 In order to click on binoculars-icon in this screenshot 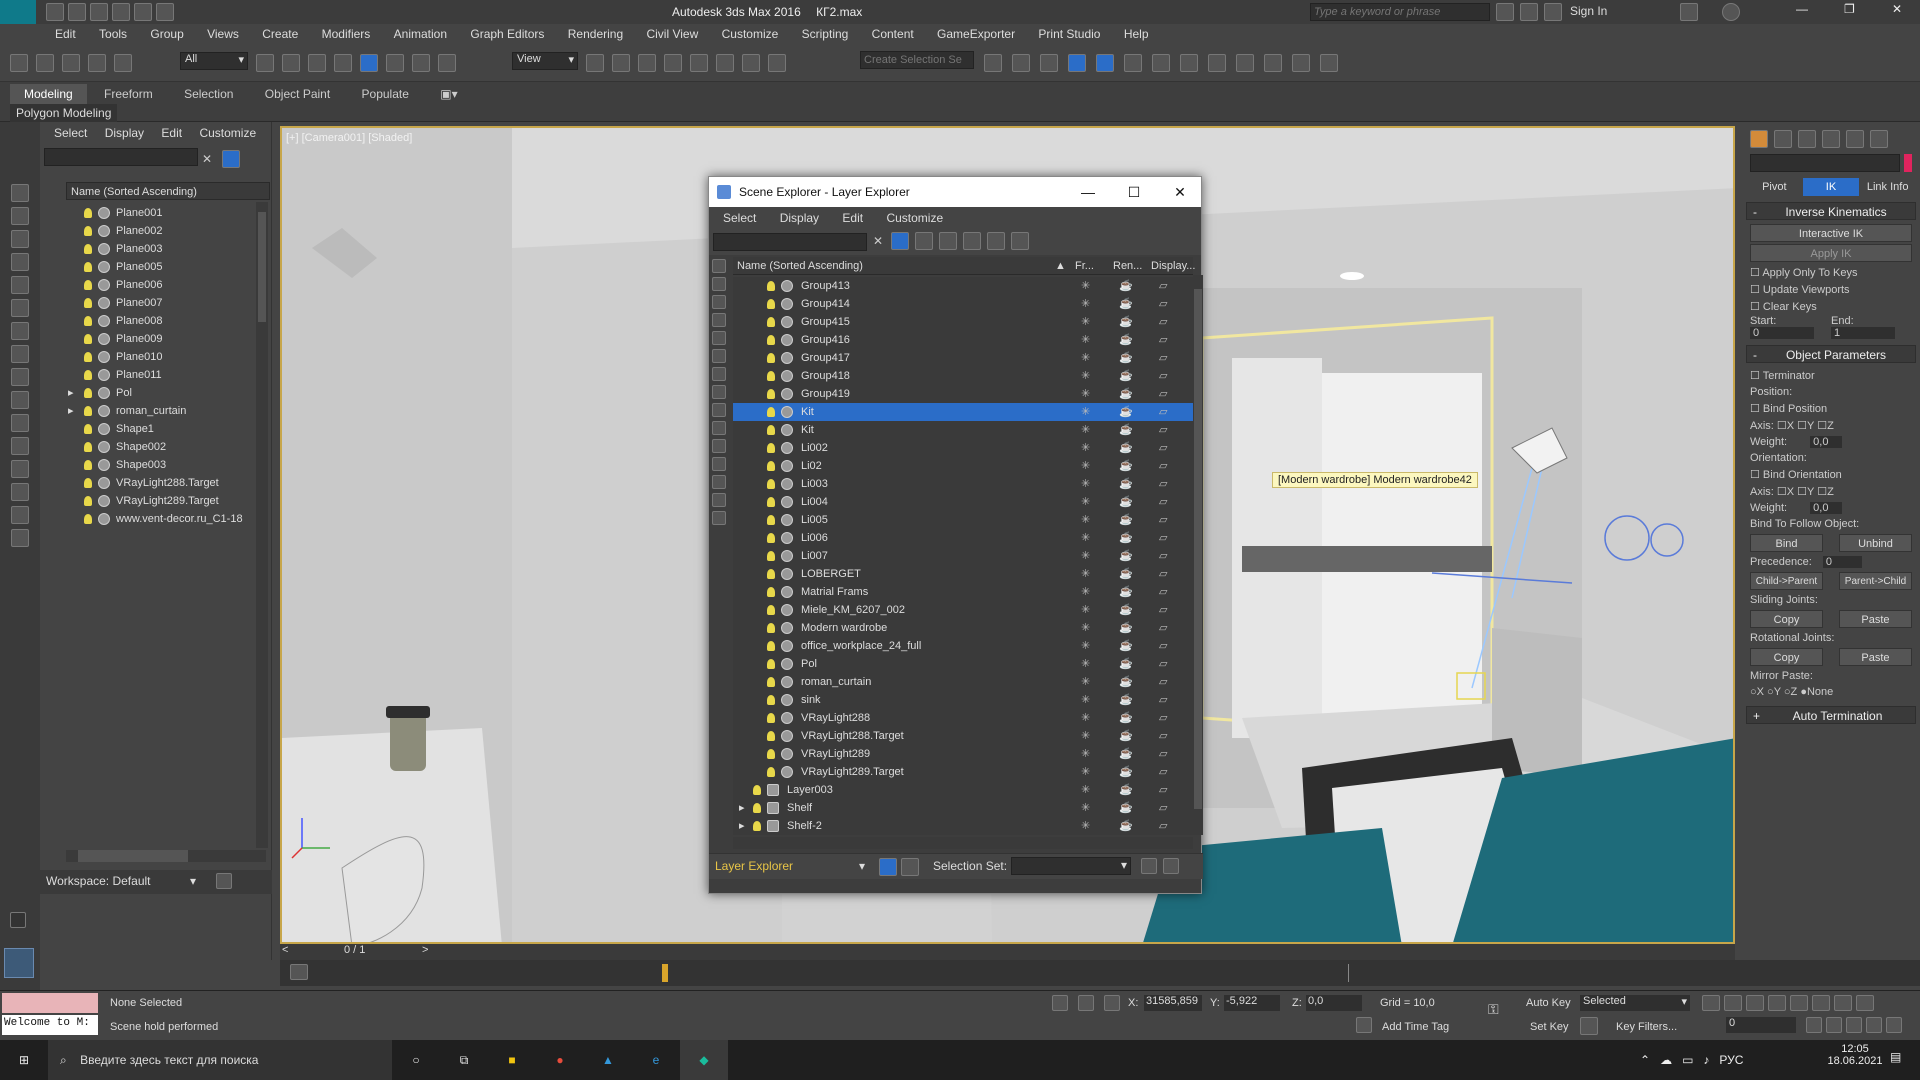, I will do `click(1505, 12)`.